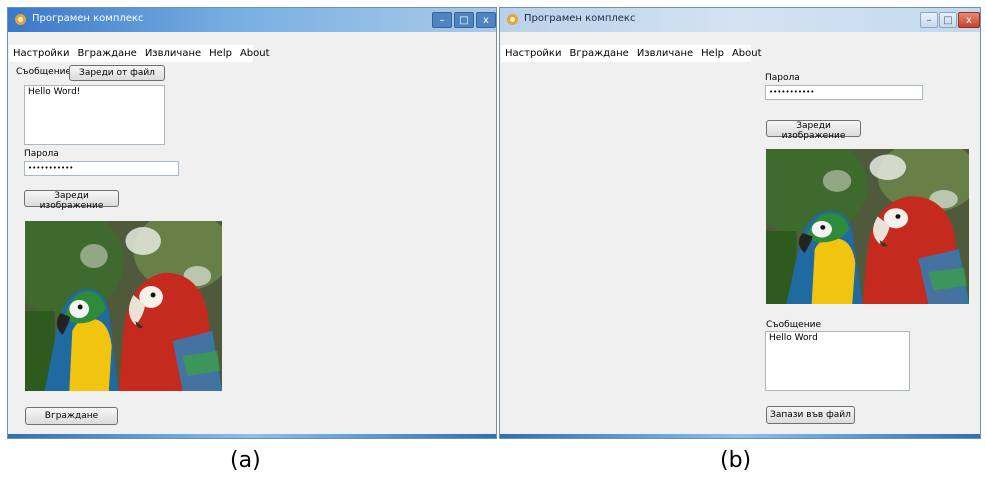  I want to click on save-to-file-button: Запази във файл, so click(810, 415).